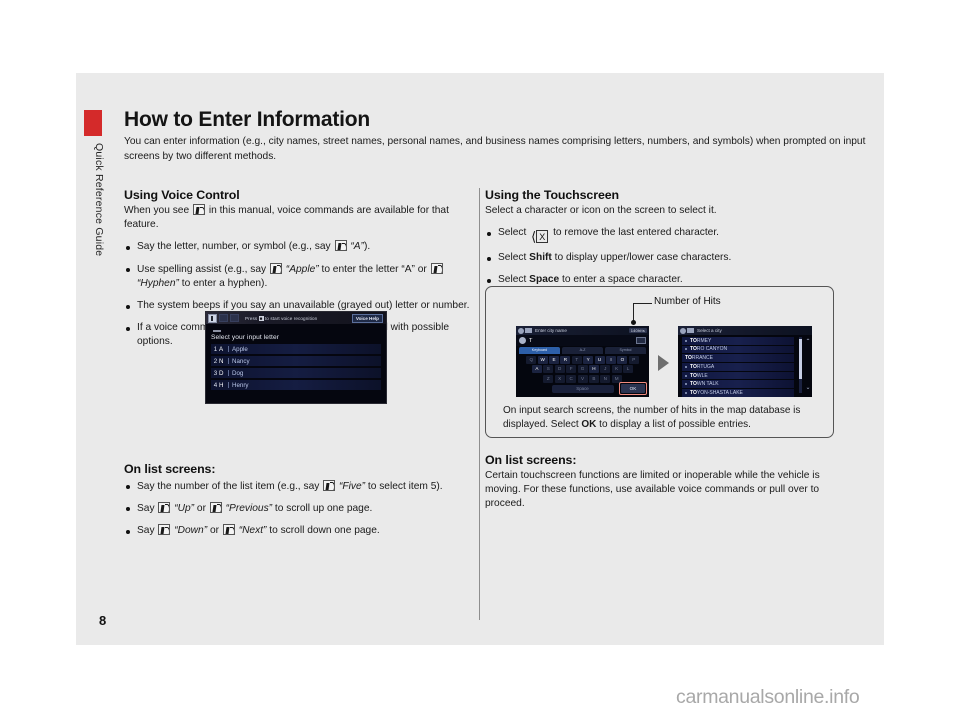 This screenshot has width=960, height=722. I want to click on backspace-key, so click(641, 340).